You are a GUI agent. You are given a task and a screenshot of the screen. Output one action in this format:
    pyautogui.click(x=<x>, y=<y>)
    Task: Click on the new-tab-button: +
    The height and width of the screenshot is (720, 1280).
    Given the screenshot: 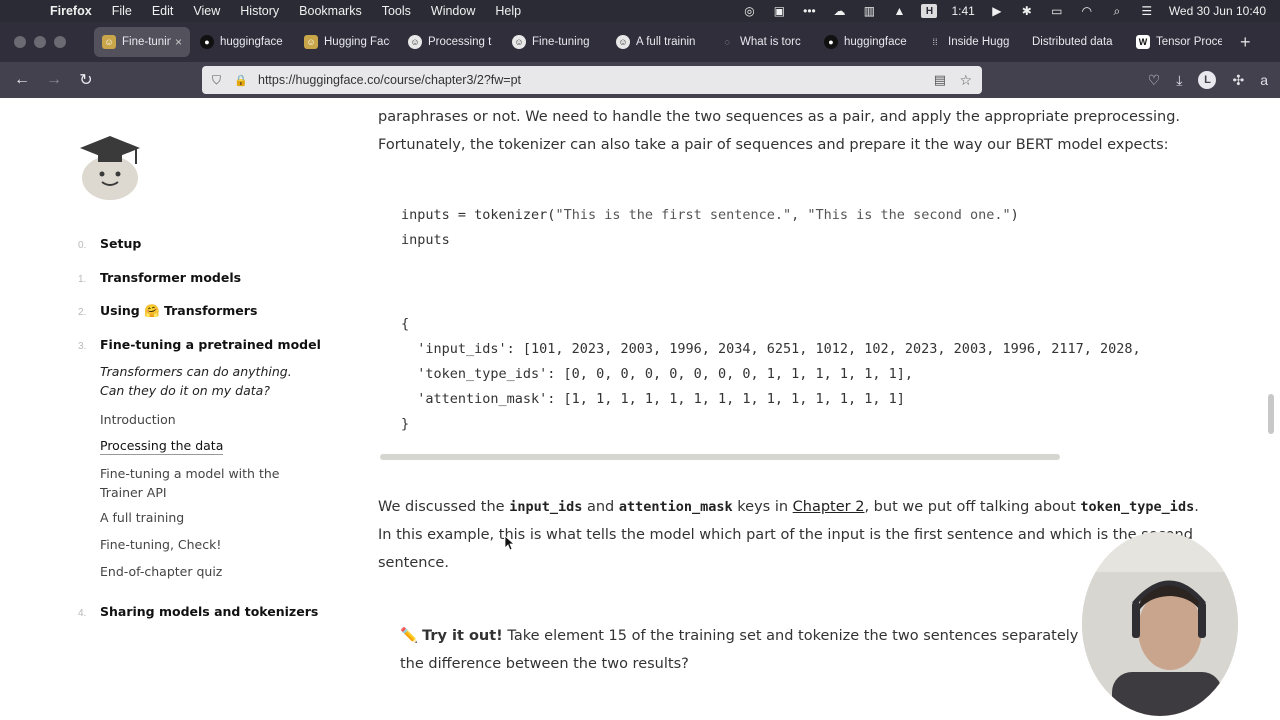 What is the action you would take?
    pyautogui.click(x=1245, y=42)
    